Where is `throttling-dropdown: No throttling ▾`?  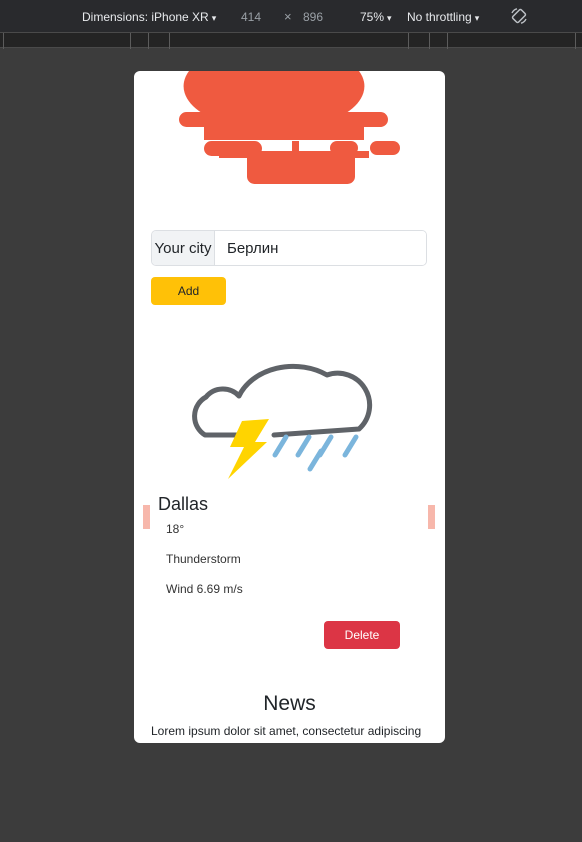
throttling-dropdown: No throttling ▾ is located at coordinates (443, 17).